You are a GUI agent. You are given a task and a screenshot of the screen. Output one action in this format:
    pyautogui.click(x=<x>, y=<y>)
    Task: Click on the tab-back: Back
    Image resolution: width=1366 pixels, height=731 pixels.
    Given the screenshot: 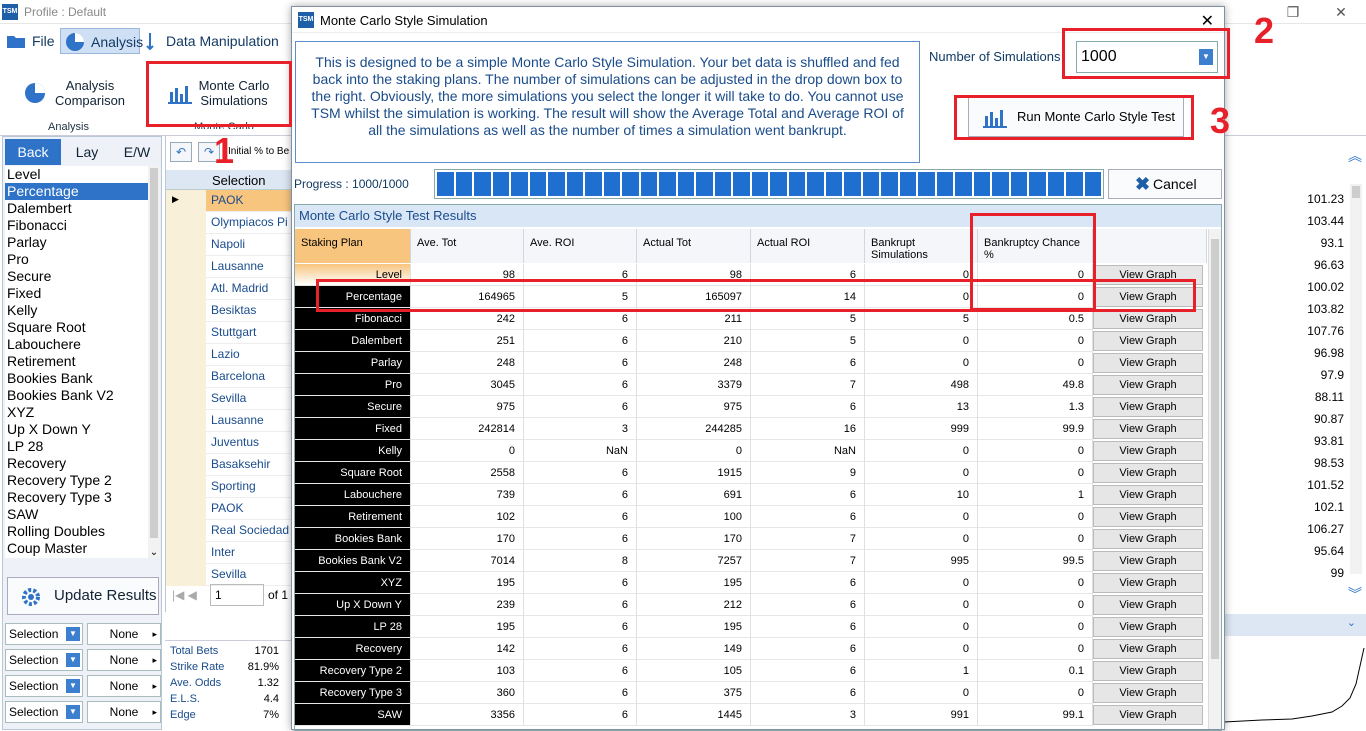 What is the action you would take?
    pyautogui.click(x=33, y=152)
    